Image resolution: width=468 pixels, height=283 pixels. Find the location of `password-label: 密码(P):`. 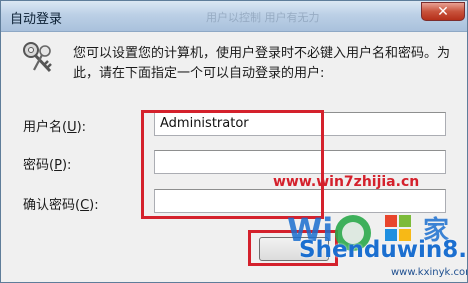

password-label: 密码(P): is located at coordinates (47, 165).